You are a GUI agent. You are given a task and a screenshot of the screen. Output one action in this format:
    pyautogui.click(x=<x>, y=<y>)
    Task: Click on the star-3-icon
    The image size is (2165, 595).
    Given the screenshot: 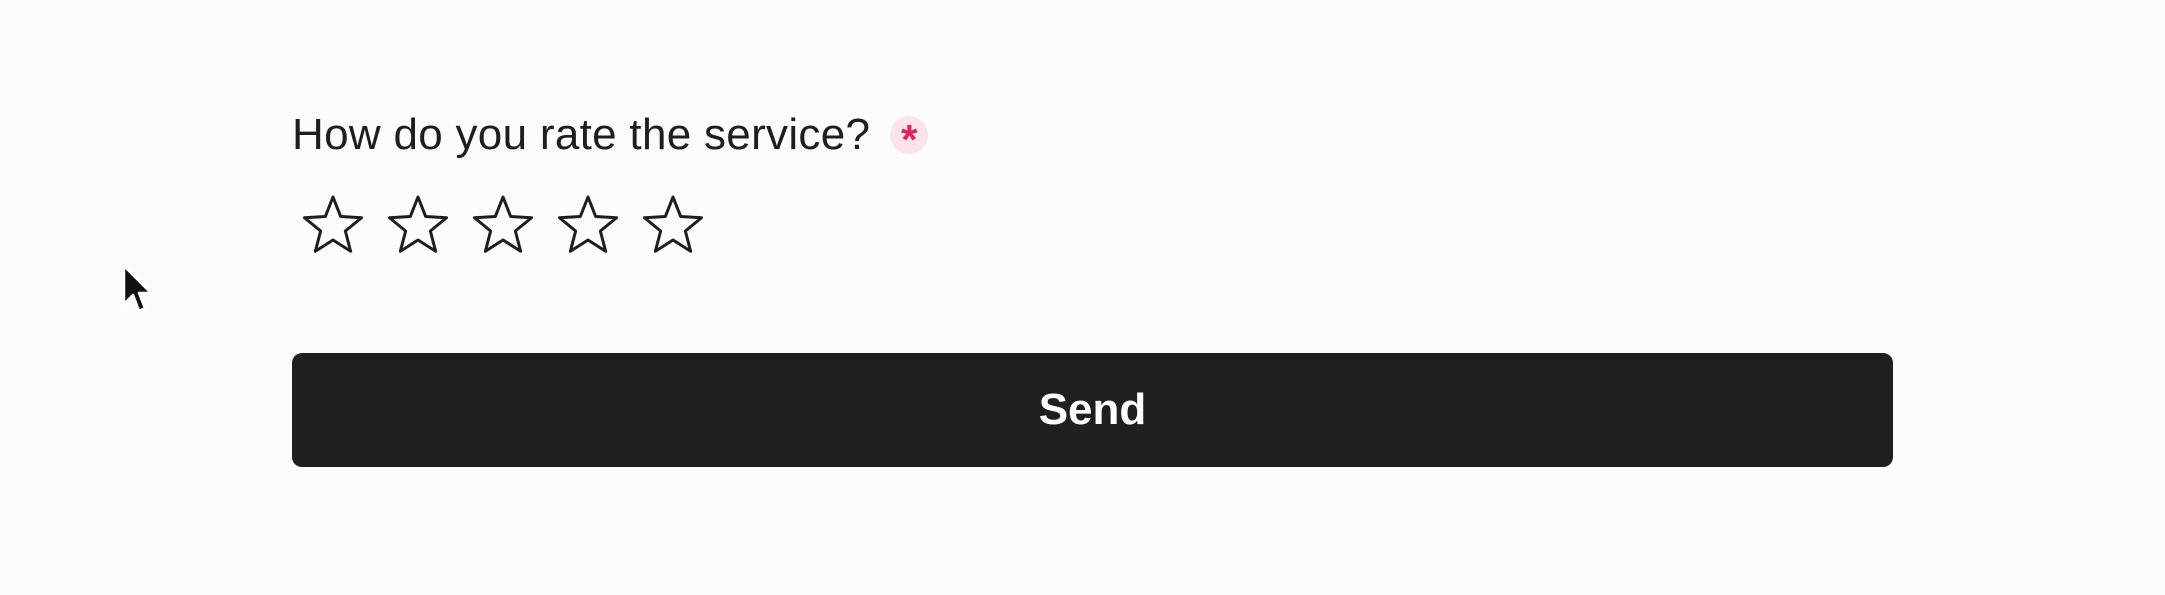 What is the action you would take?
    pyautogui.click(x=503, y=225)
    